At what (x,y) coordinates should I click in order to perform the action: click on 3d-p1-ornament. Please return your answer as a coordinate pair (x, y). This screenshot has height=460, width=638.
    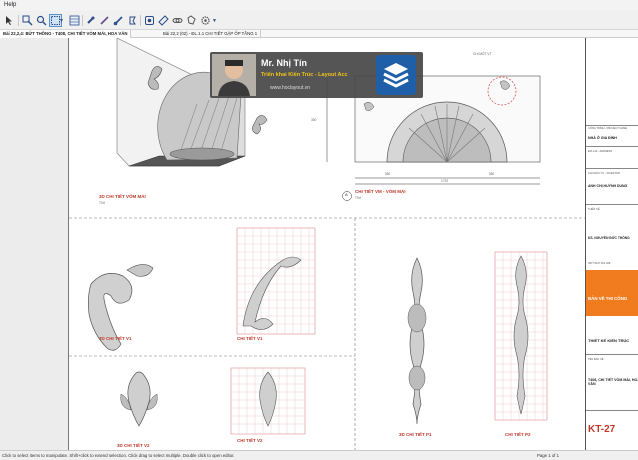
    Looking at the image, I should click on (417, 341).